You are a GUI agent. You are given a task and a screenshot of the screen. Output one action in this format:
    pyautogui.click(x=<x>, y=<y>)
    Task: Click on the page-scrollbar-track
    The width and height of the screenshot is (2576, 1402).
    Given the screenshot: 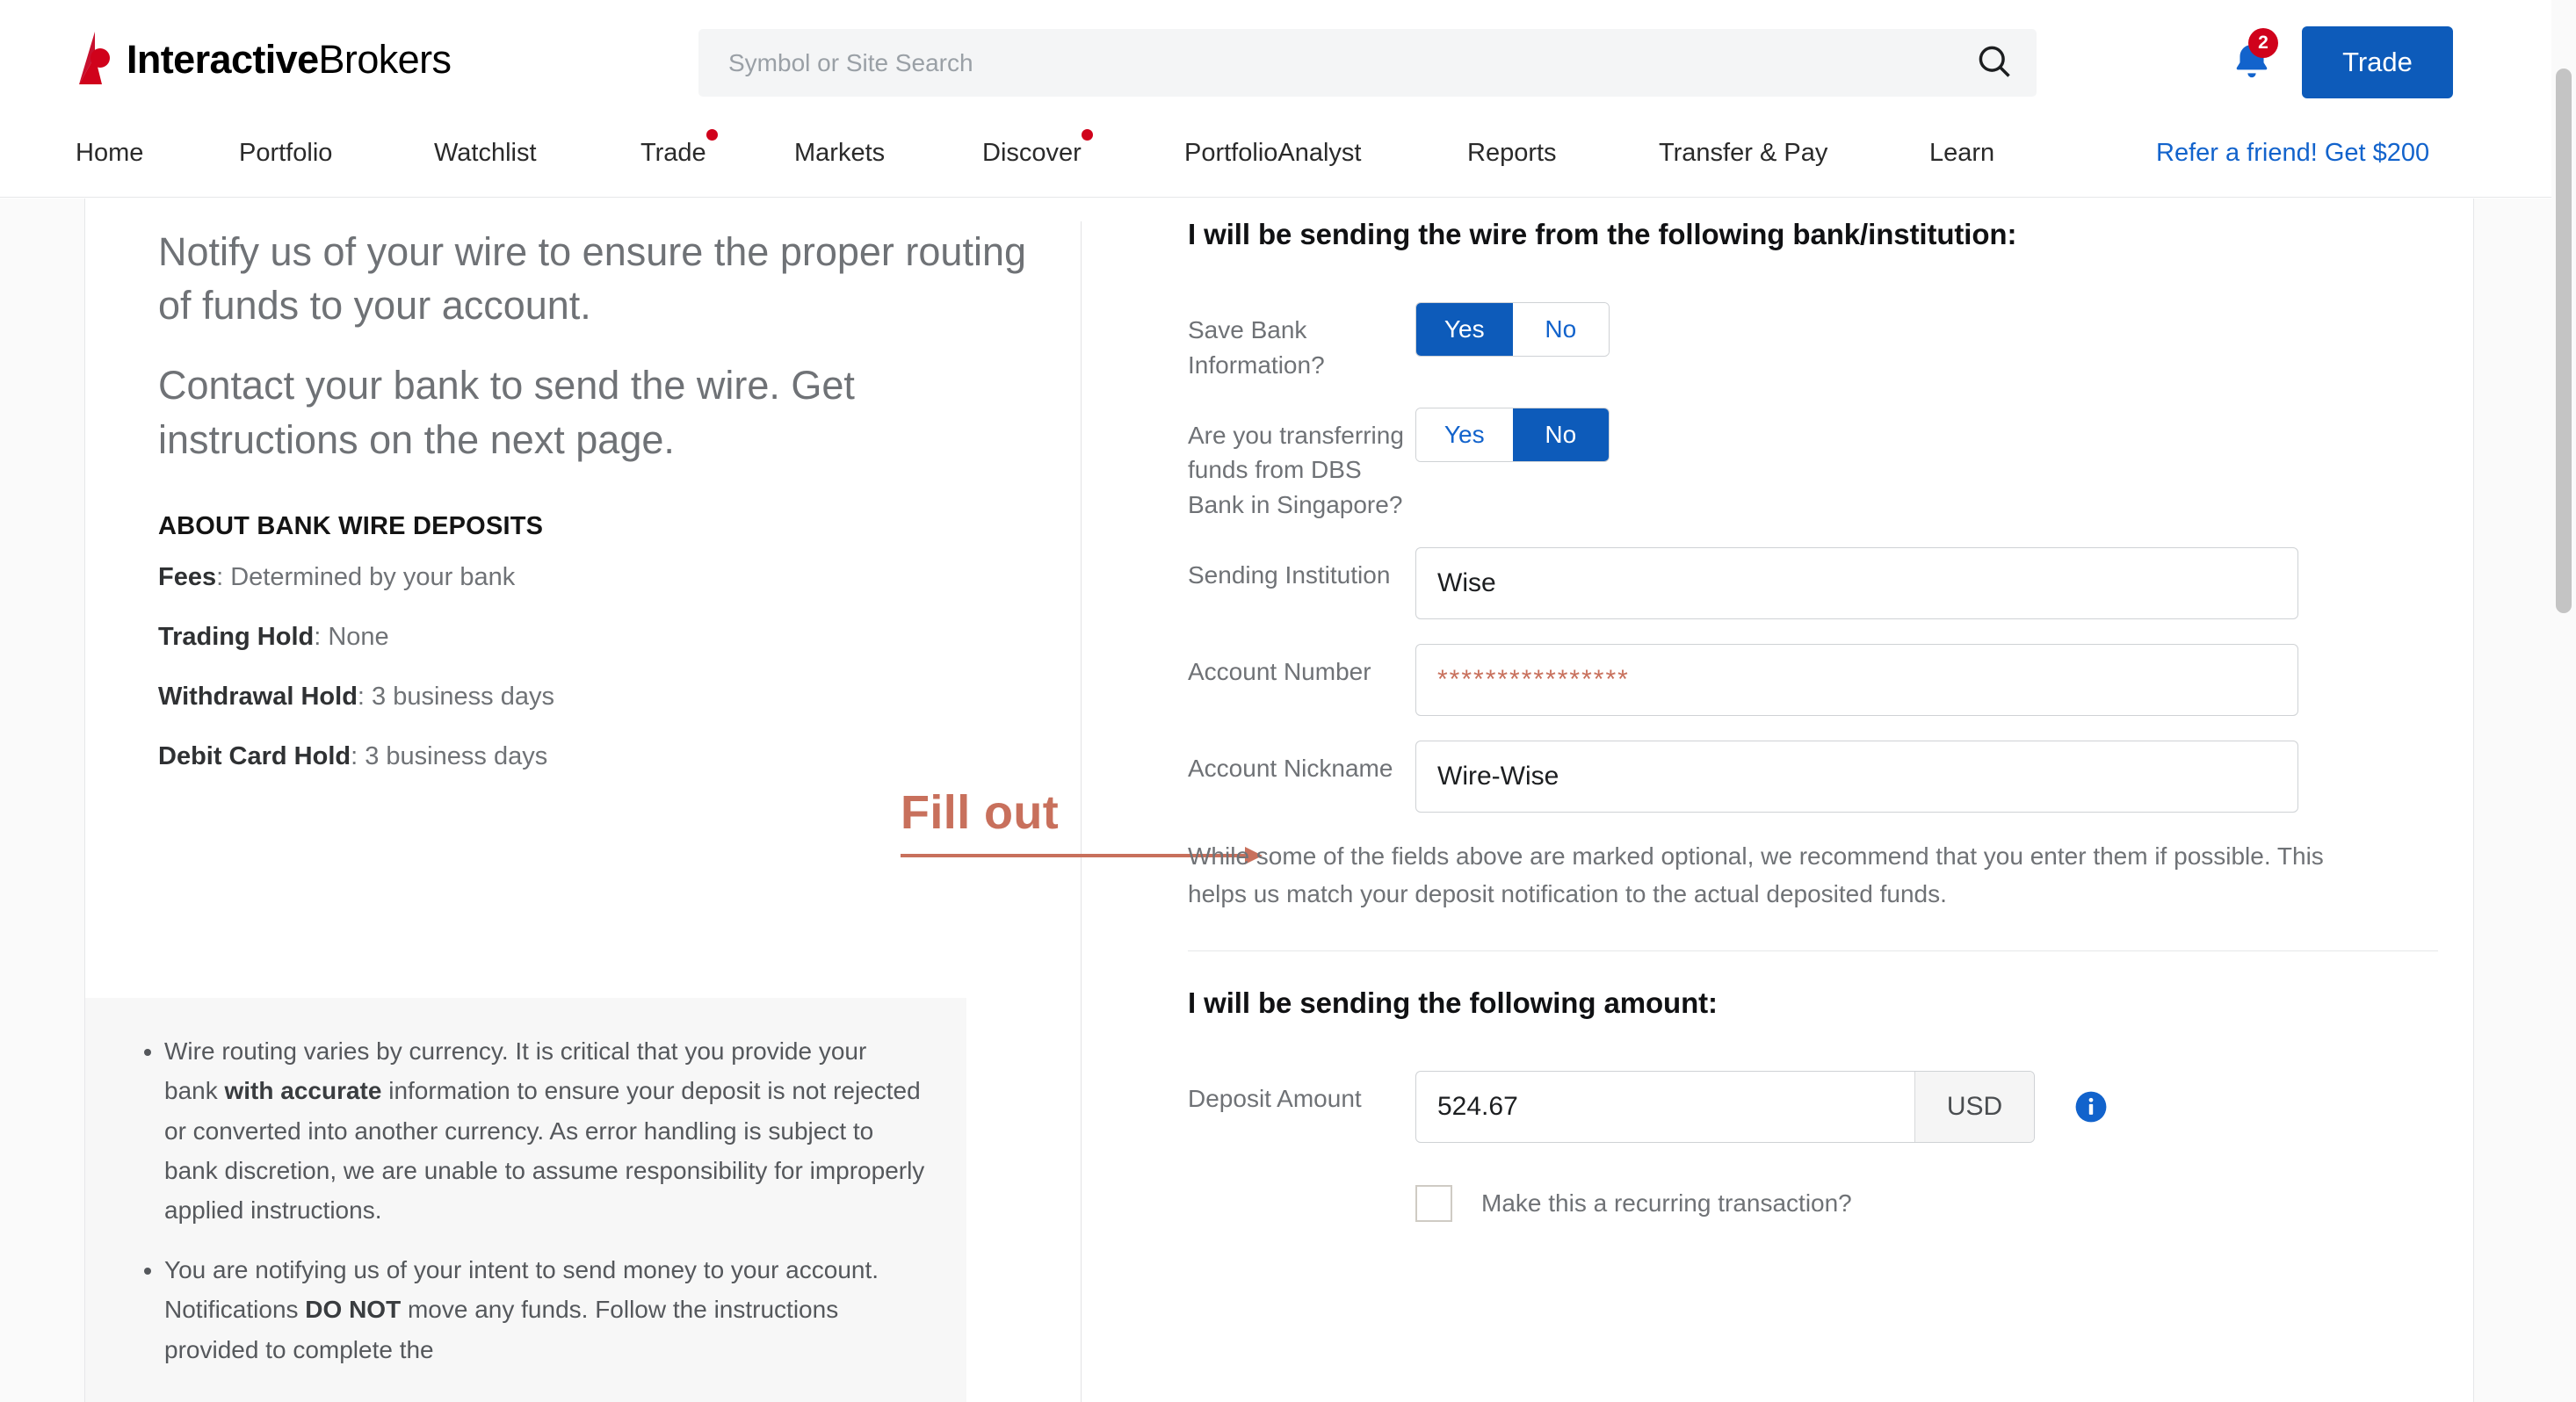 What is the action you would take?
    pyautogui.click(x=2563, y=701)
    